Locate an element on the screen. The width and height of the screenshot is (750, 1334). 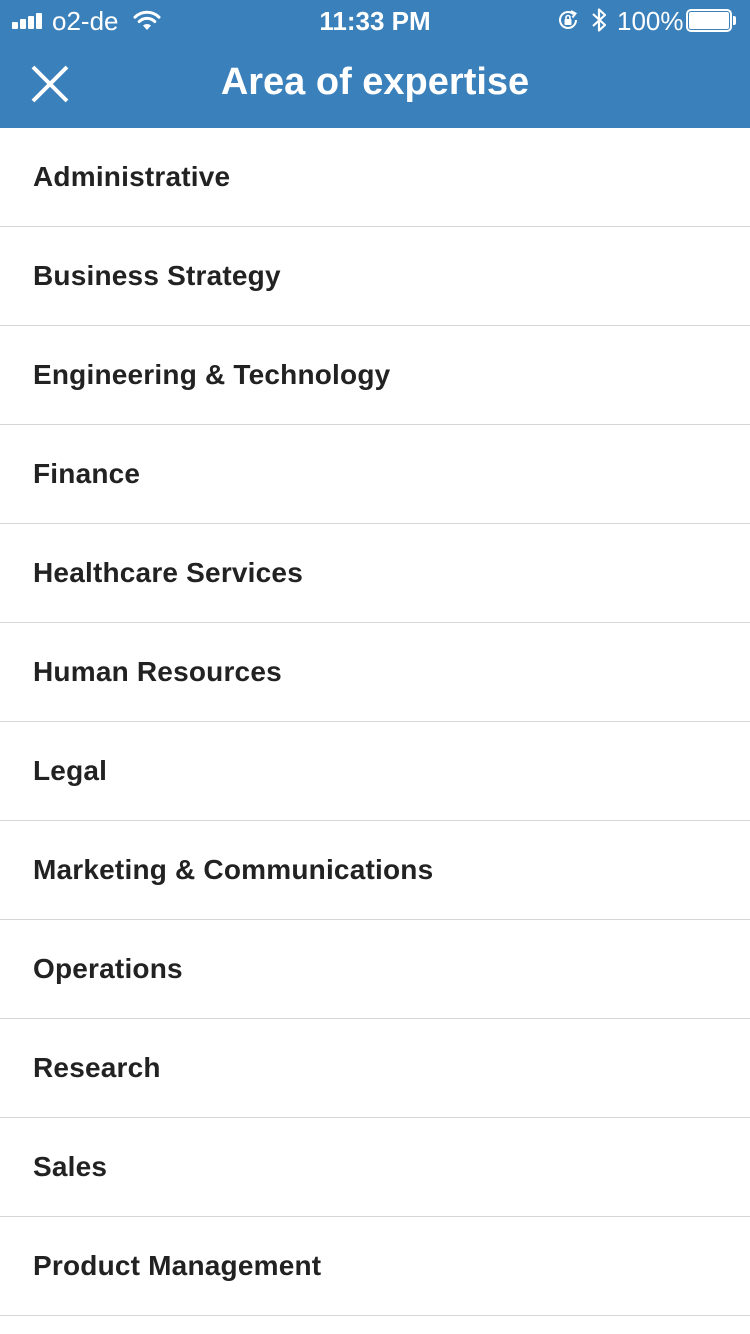
list-item-label: Legal is located at coordinates (70, 770).